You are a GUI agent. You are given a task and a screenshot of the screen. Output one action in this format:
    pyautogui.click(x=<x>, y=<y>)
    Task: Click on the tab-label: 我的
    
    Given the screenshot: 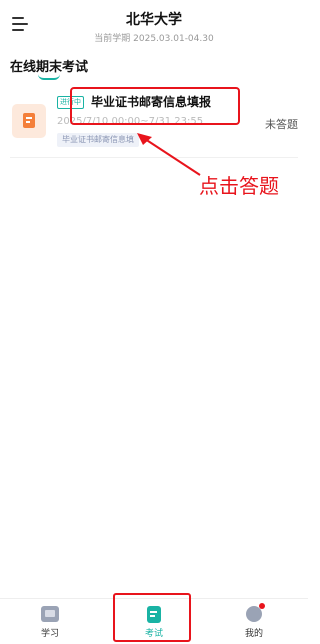 What is the action you would take?
    pyautogui.click(x=253, y=634)
    